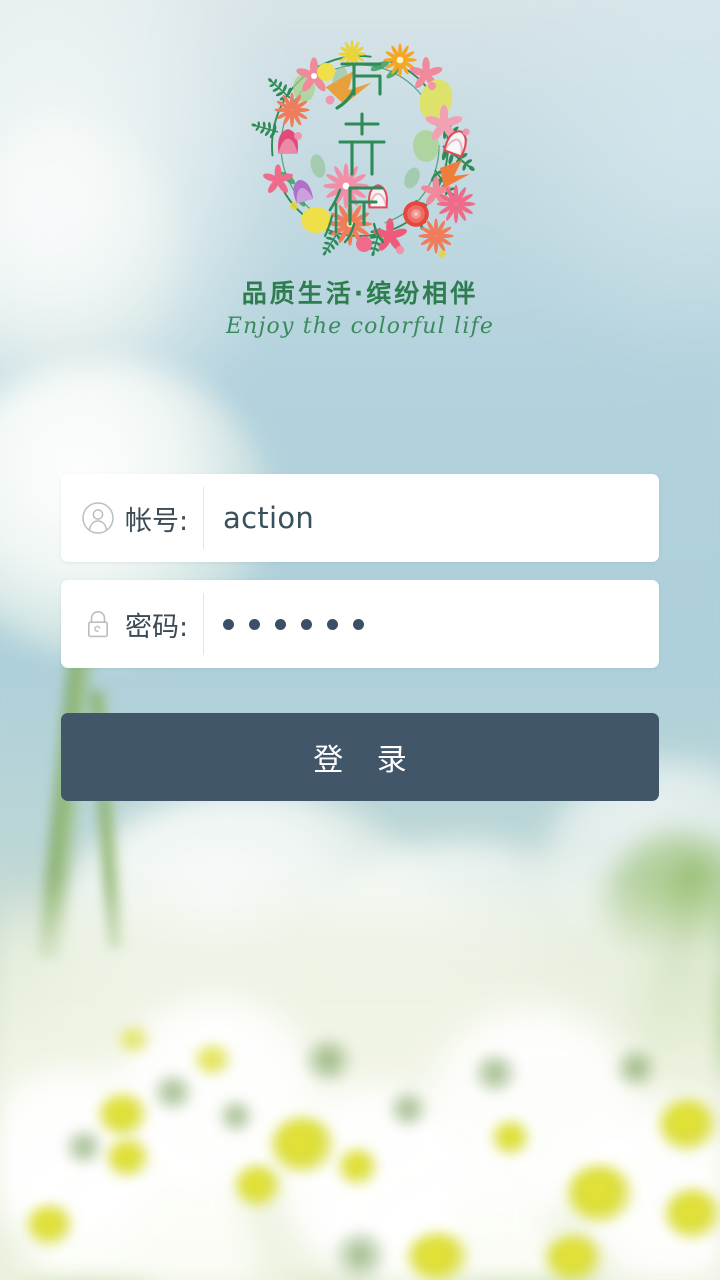 The height and width of the screenshot is (1280, 720). What do you see at coordinates (360, 293) in the screenshot?
I see `brand-tagline-cn: 品质生活·缤纷相伴` at bounding box center [360, 293].